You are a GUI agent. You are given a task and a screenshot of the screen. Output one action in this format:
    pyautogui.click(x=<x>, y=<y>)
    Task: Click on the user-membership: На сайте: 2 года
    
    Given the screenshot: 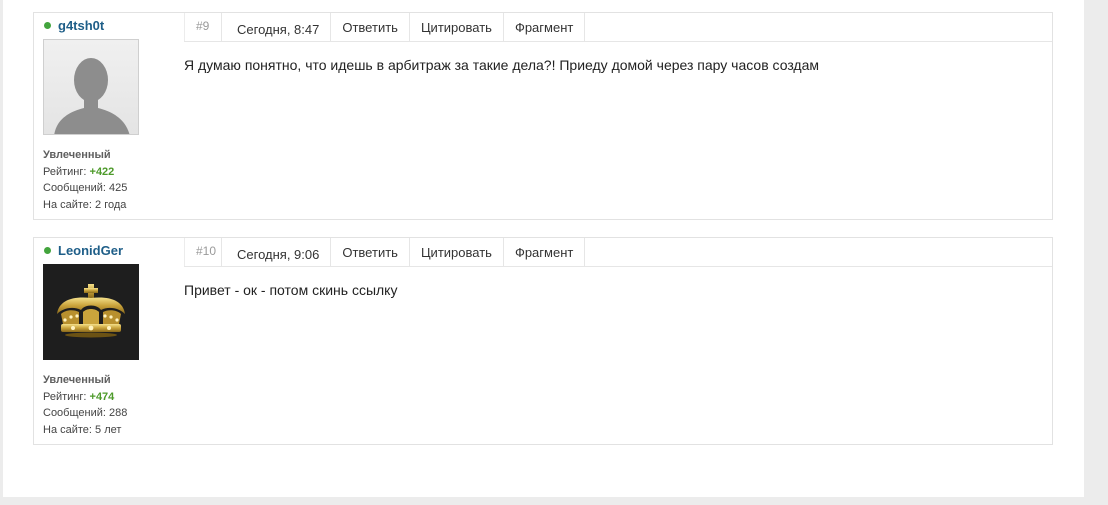 What is the action you would take?
    pyautogui.click(x=85, y=205)
    